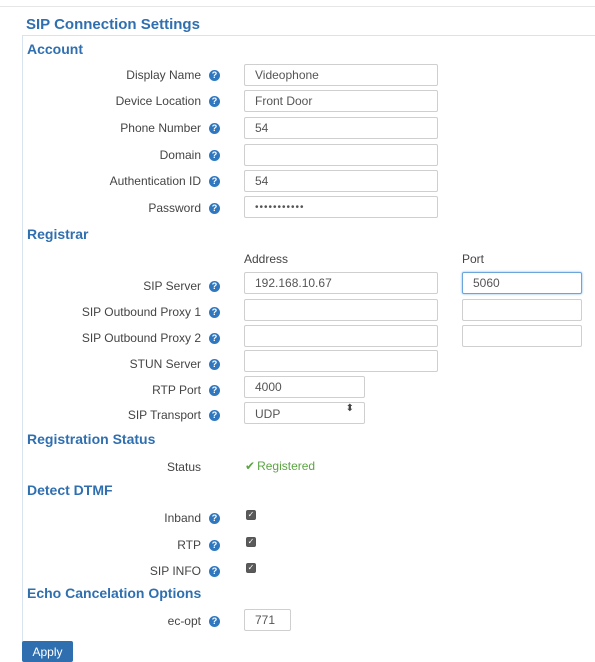  Describe the element at coordinates (160, 128) in the screenshot. I see `phone-number-label: Phone Number` at that location.